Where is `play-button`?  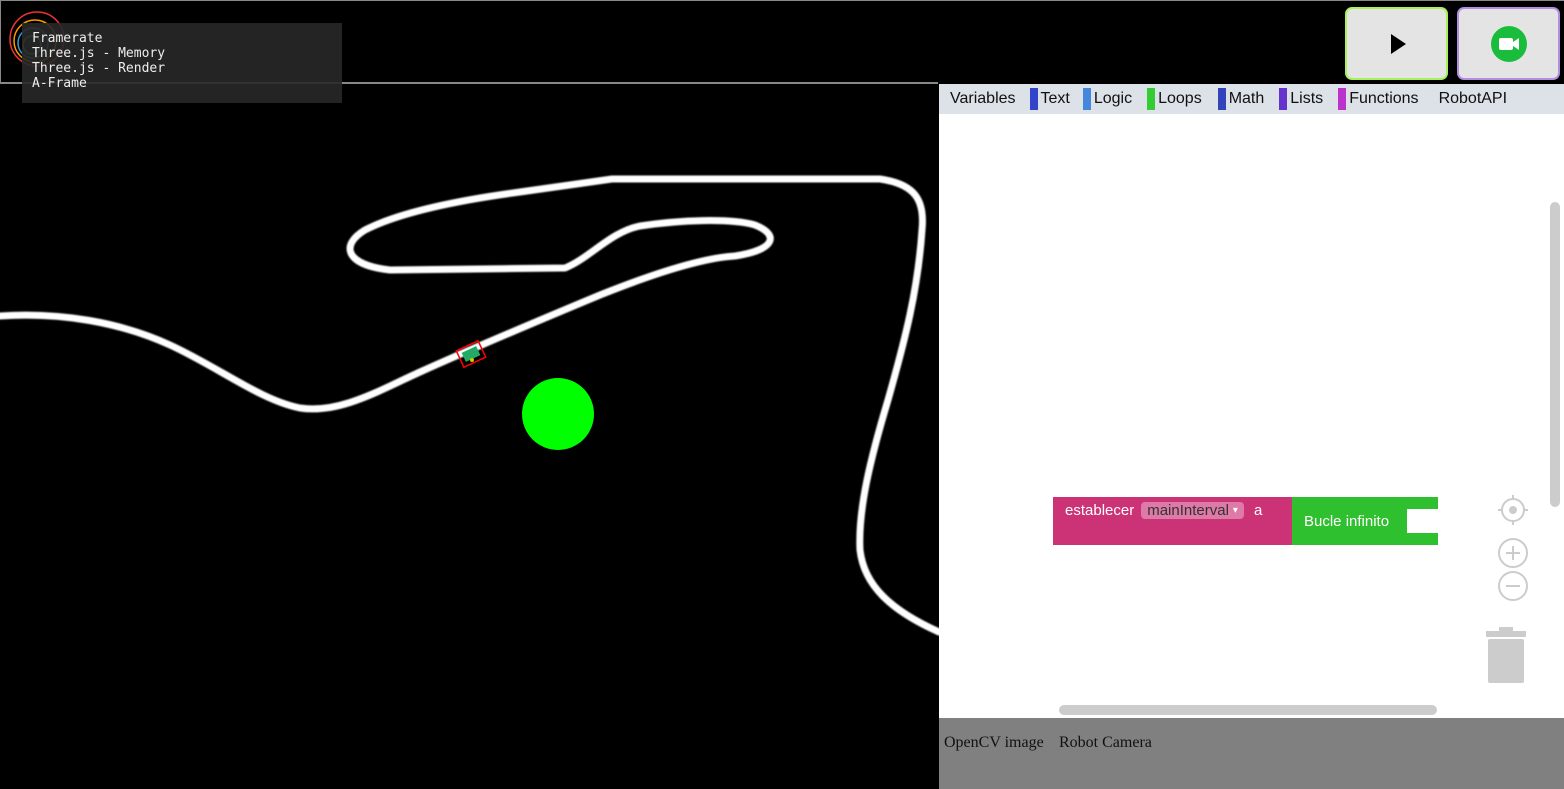
play-button is located at coordinates (1396, 43).